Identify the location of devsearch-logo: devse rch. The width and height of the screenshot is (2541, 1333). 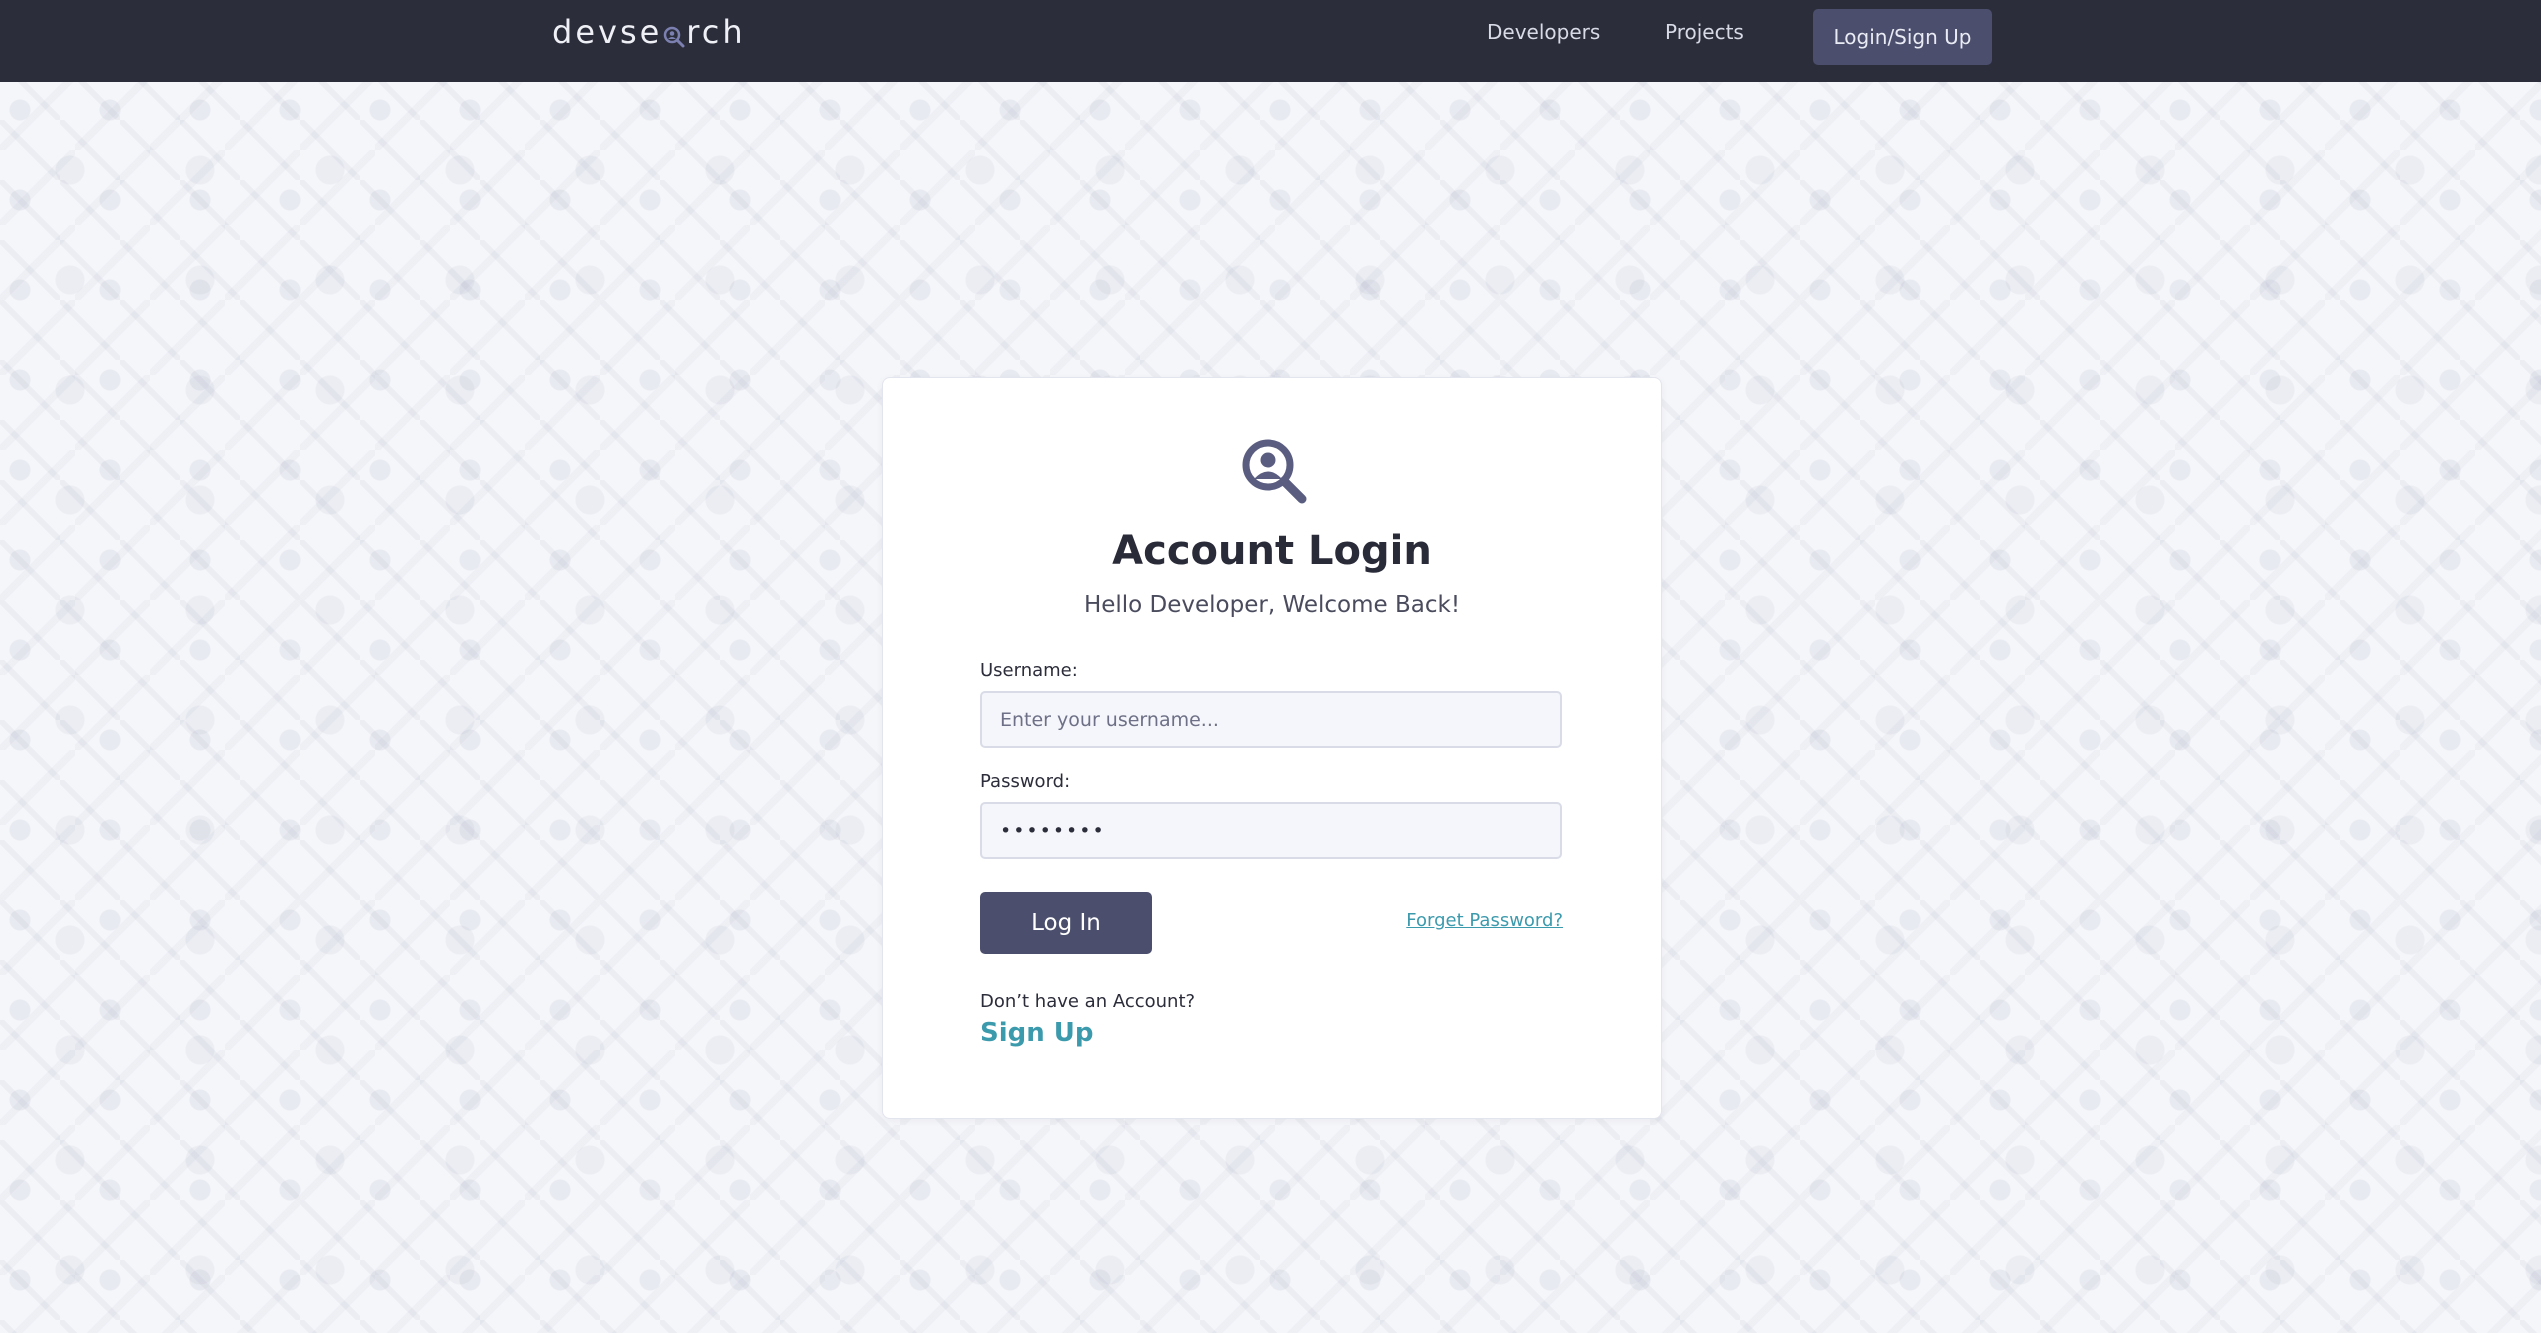
(649, 32).